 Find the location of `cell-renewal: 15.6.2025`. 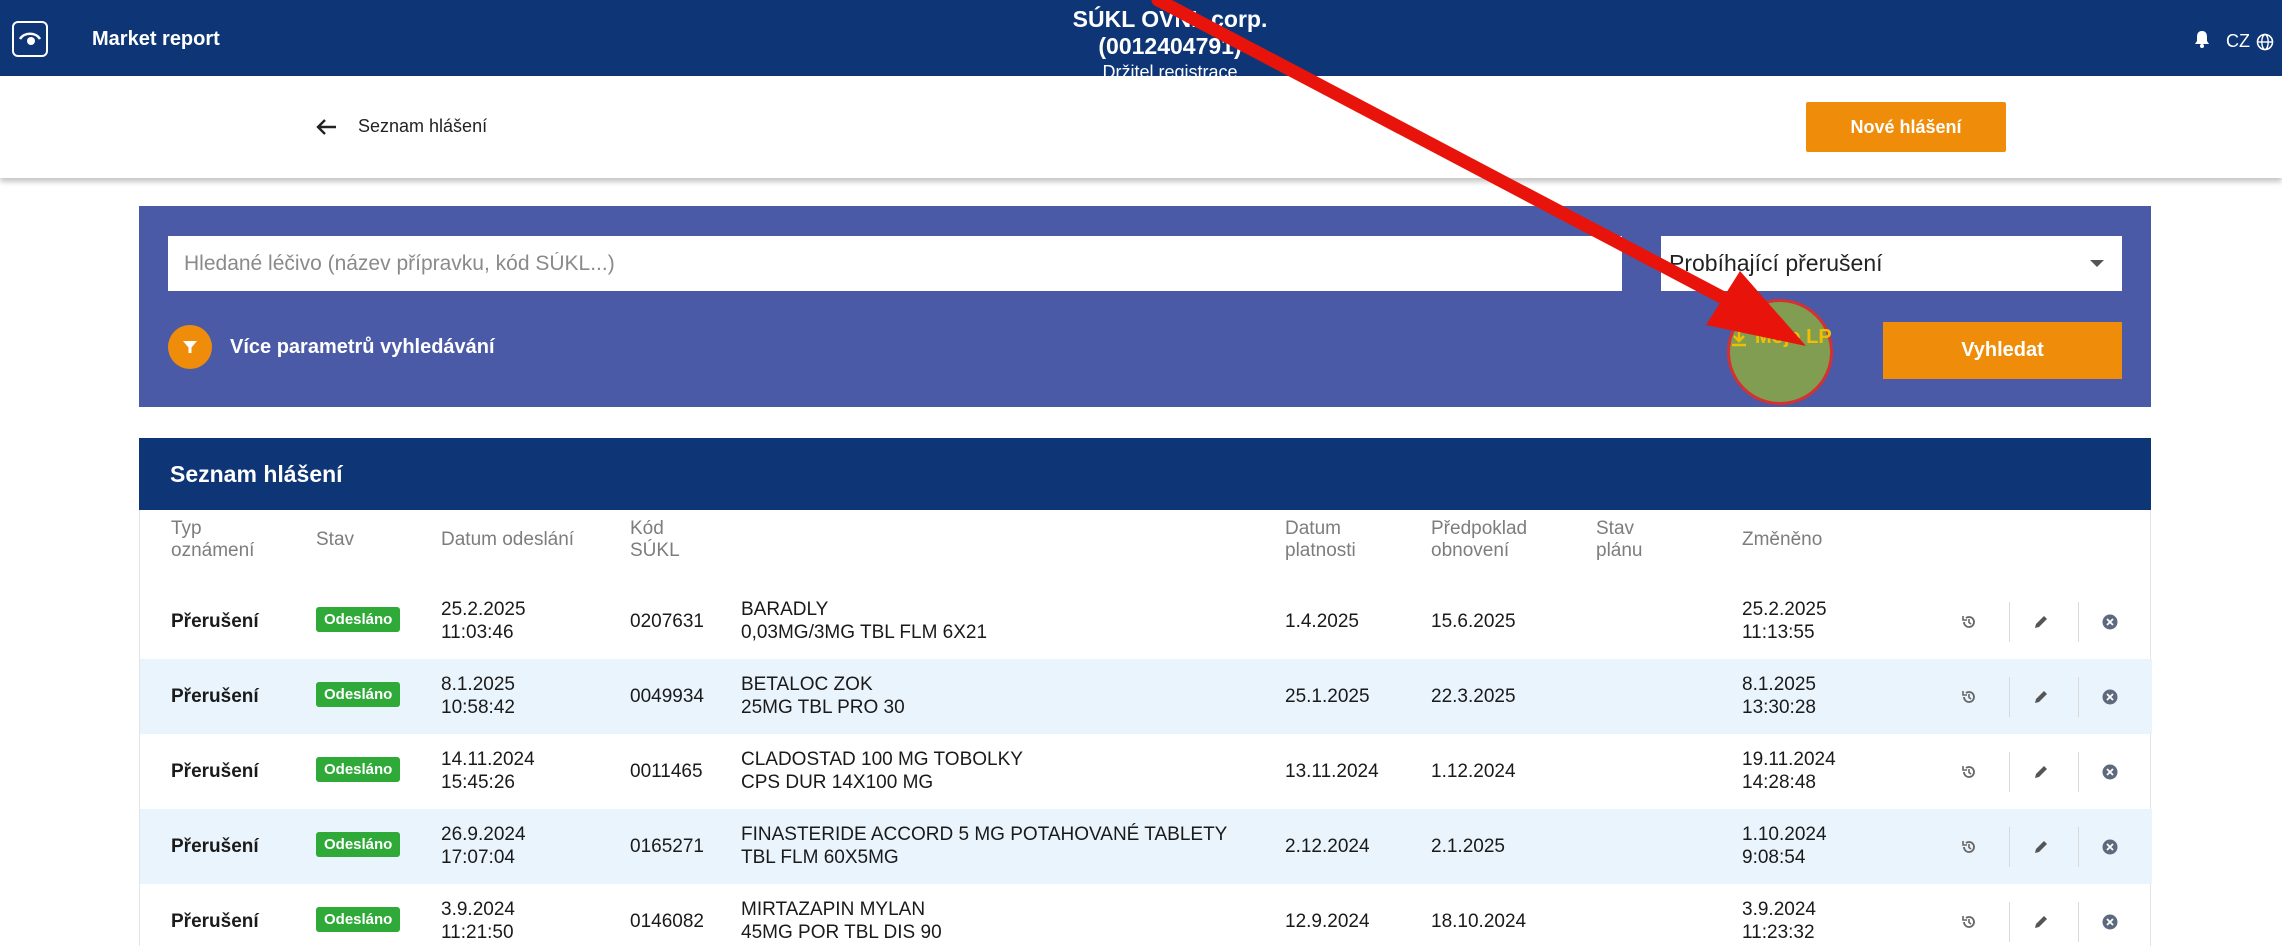

cell-renewal: 15.6.2025 is located at coordinates (1473, 621).